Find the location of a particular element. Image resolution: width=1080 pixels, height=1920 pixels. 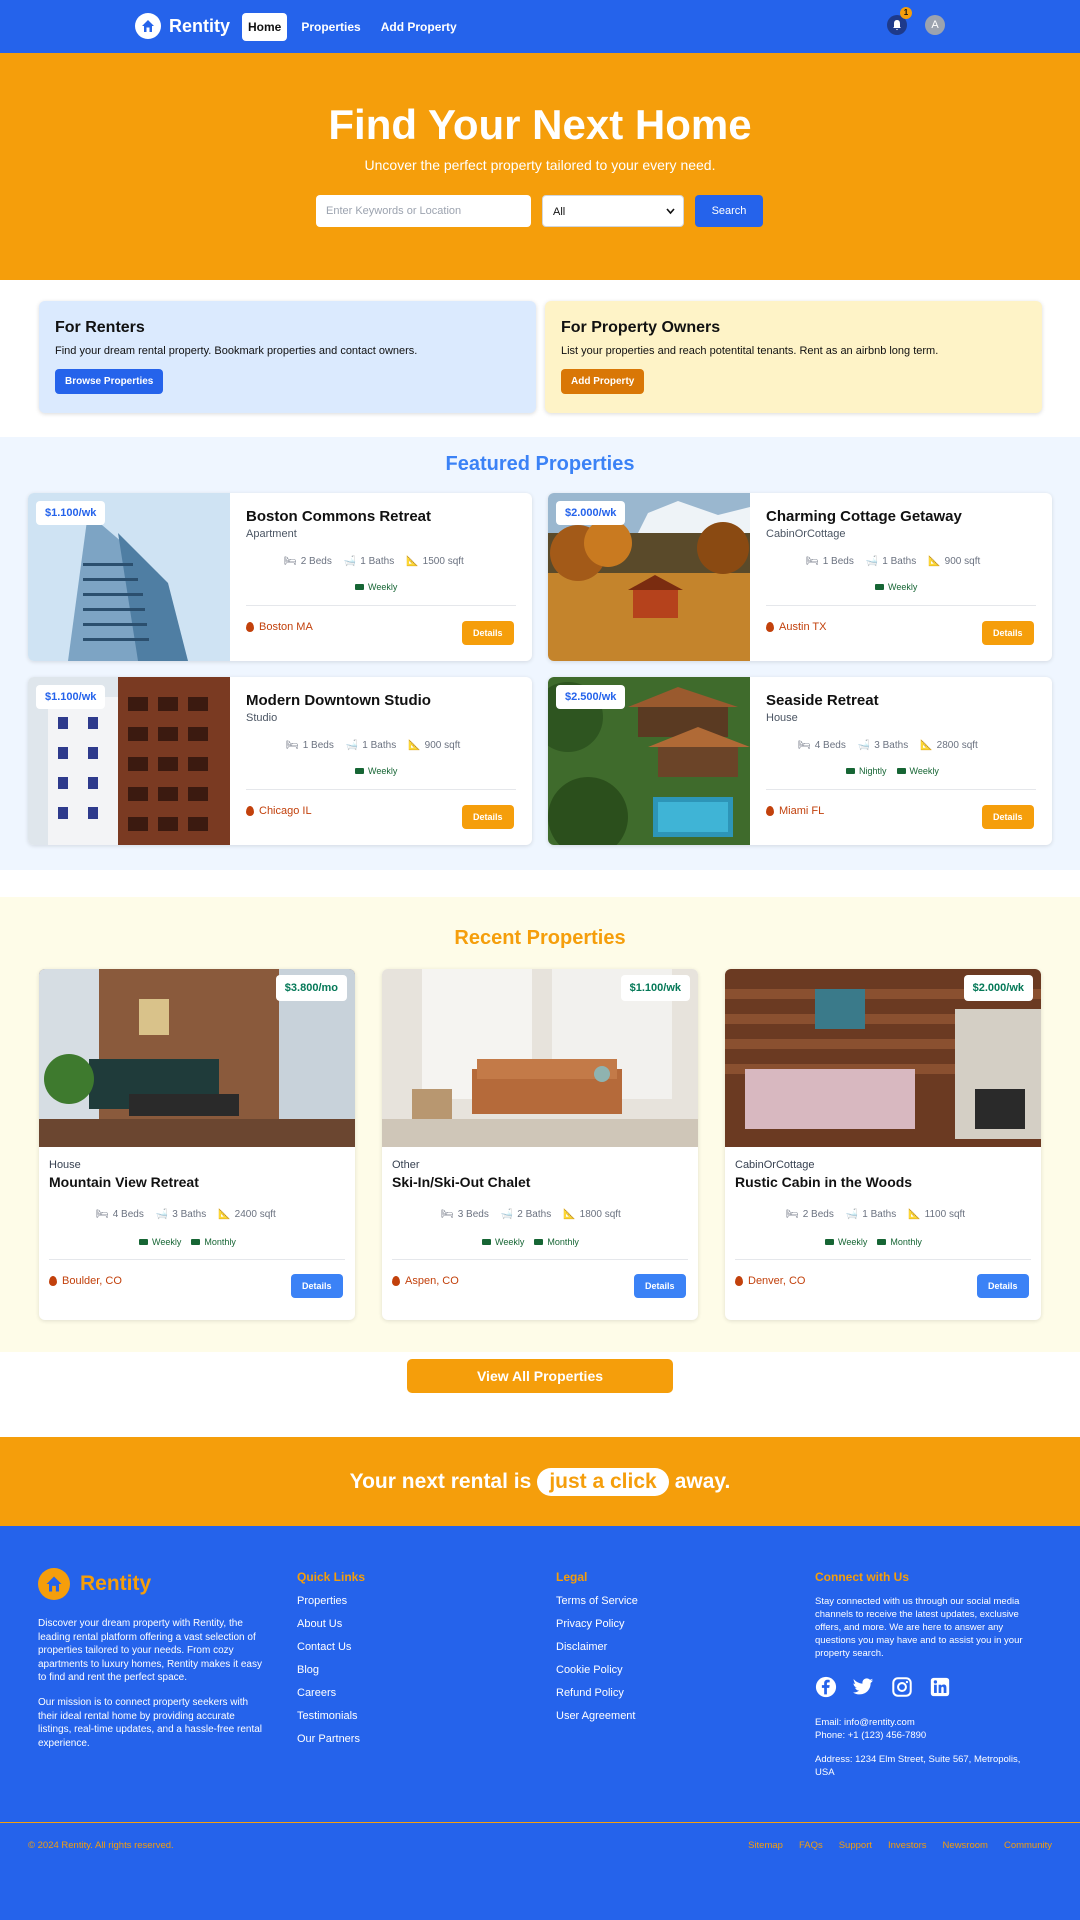

footer-link: Our Partners is located at coordinates (331, 1739).